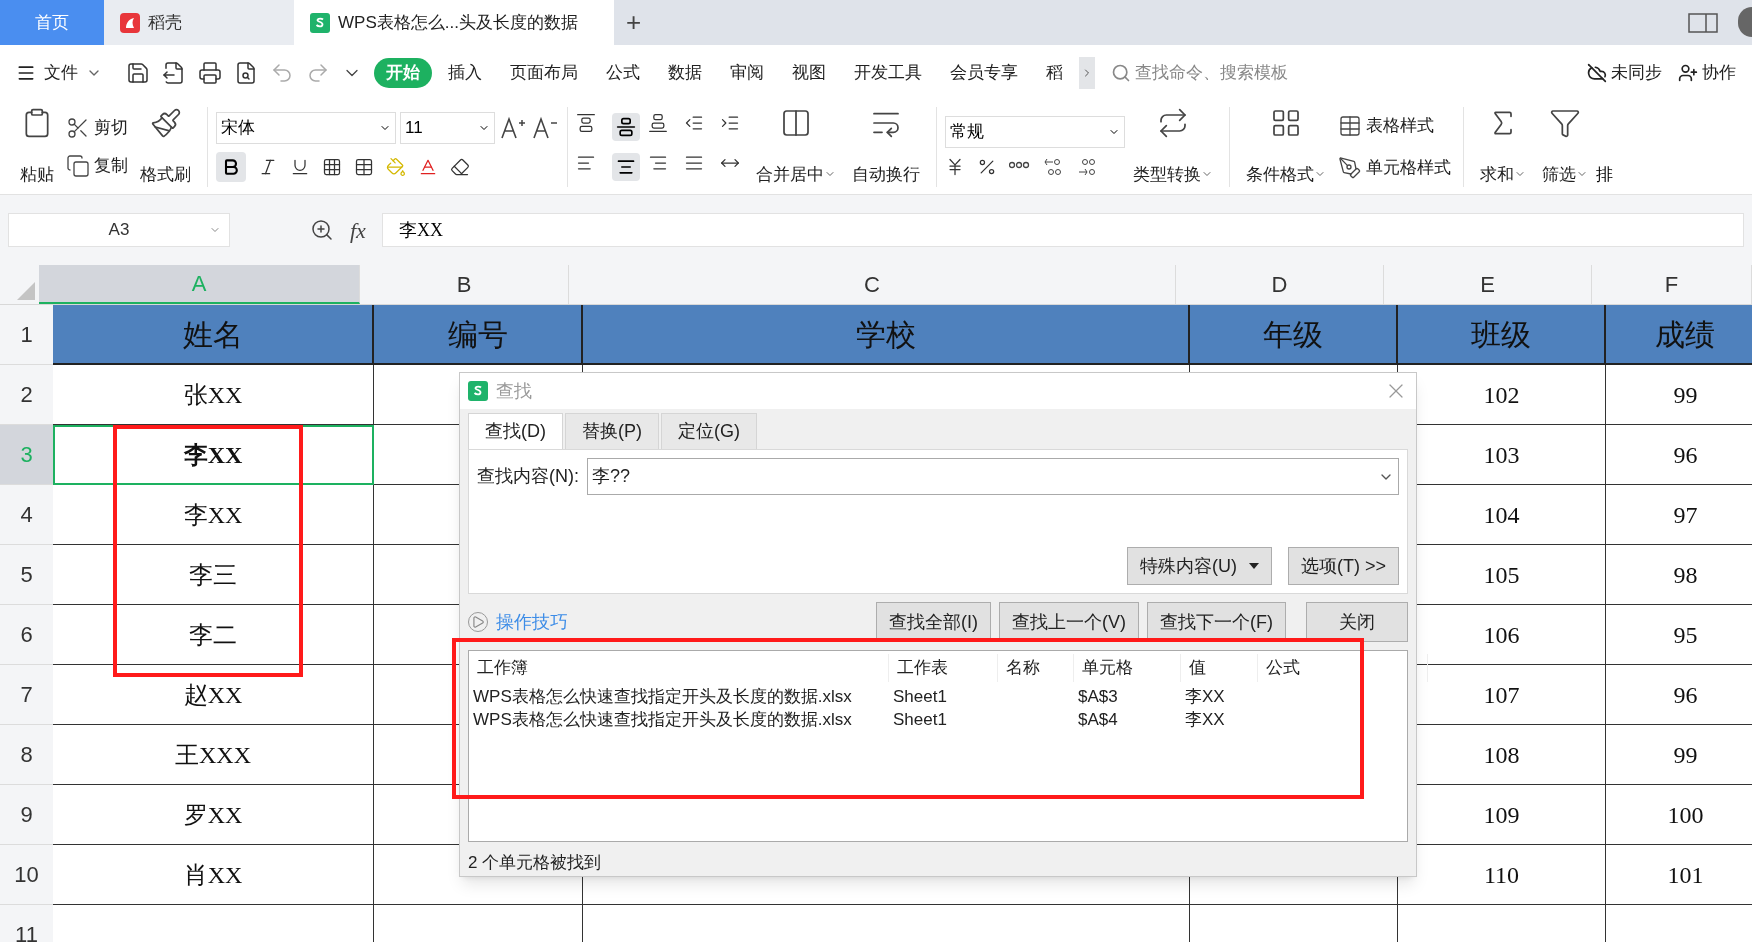  Describe the element at coordinates (213, 455) in the screenshot. I see `active-cell: 李XX` at that location.